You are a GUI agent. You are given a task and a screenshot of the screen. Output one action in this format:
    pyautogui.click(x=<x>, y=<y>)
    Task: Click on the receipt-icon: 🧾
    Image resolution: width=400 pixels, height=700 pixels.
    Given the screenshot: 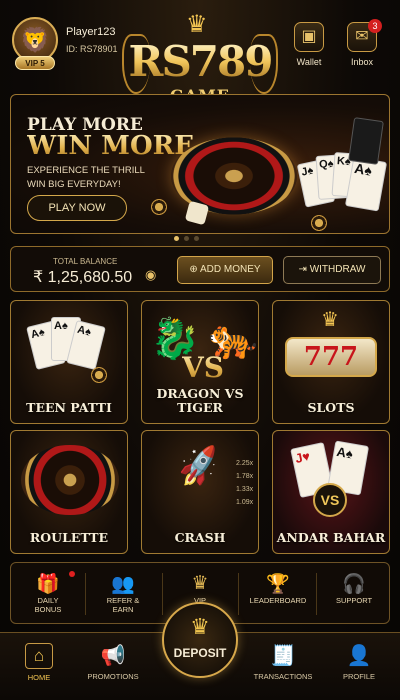 What is the action you would take?
    pyautogui.click(x=283, y=656)
    